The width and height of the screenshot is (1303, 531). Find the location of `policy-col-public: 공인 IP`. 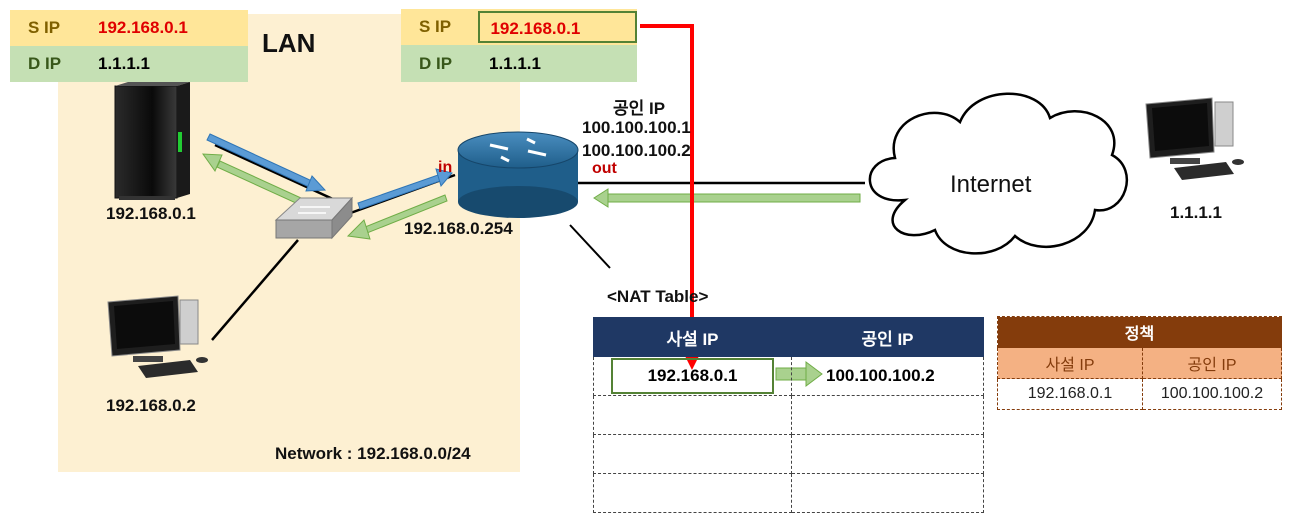

policy-col-public: 공인 IP is located at coordinates (1212, 363).